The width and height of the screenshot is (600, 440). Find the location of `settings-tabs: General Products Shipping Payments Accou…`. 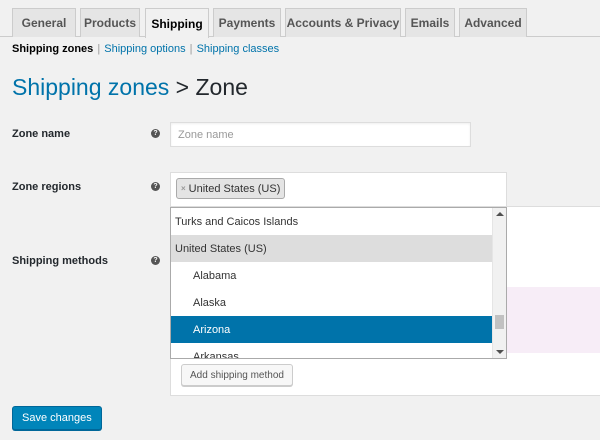

settings-tabs: General Products Shipping Payments Accou… is located at coordinates (300, 19).